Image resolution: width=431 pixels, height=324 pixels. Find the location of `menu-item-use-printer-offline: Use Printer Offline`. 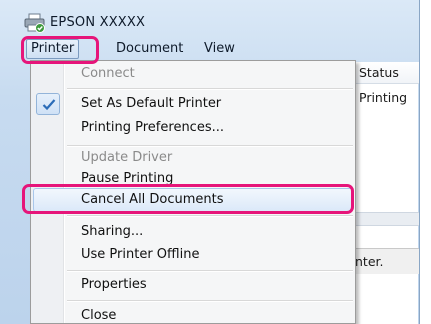

menu-item-use-printer-offline: Use Printer Offline is located at coordinates (140, 255).